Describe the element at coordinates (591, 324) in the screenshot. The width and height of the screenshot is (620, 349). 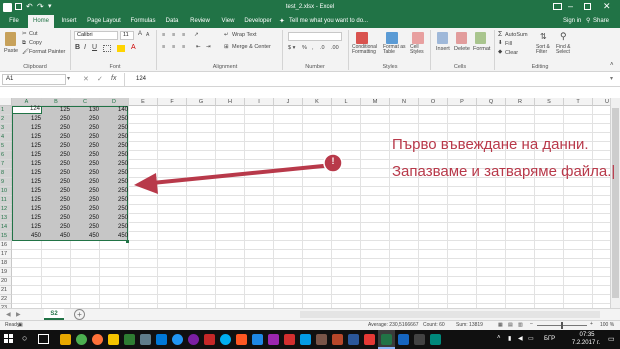
I see `zoom-in-icon: +` at that location.